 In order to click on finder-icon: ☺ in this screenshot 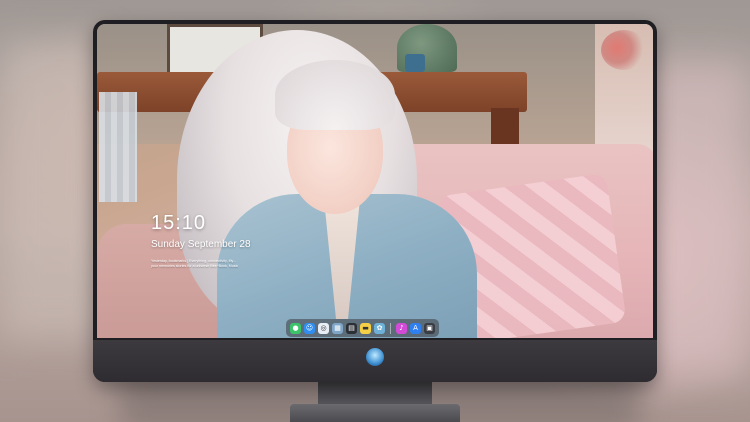, I will do `click(309, 328)`.